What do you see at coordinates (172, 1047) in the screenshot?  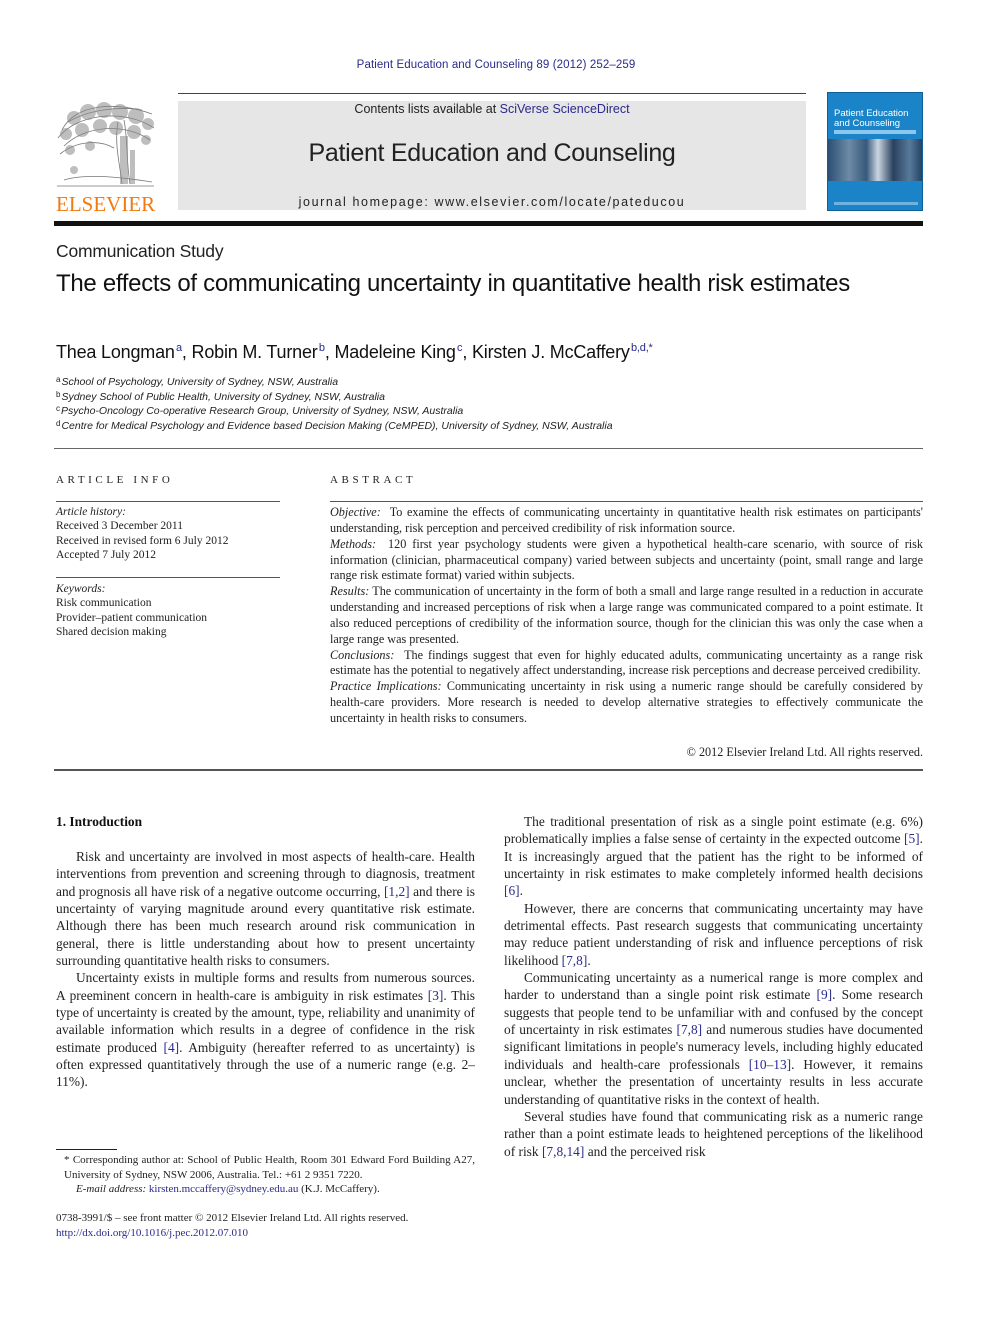 I see `citation-link: [4]` at bounding box center [172, 1047].